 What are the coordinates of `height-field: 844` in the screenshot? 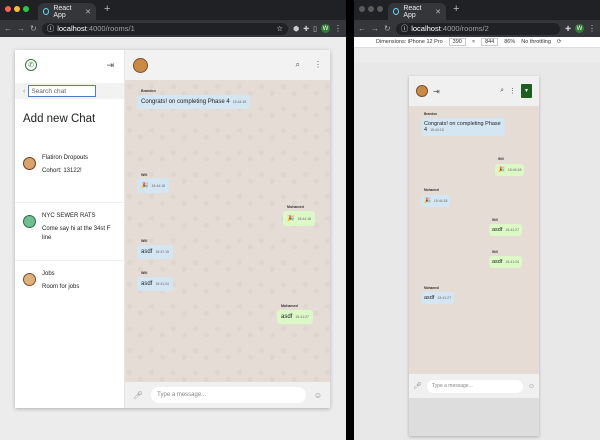 It's located at (490, 42).